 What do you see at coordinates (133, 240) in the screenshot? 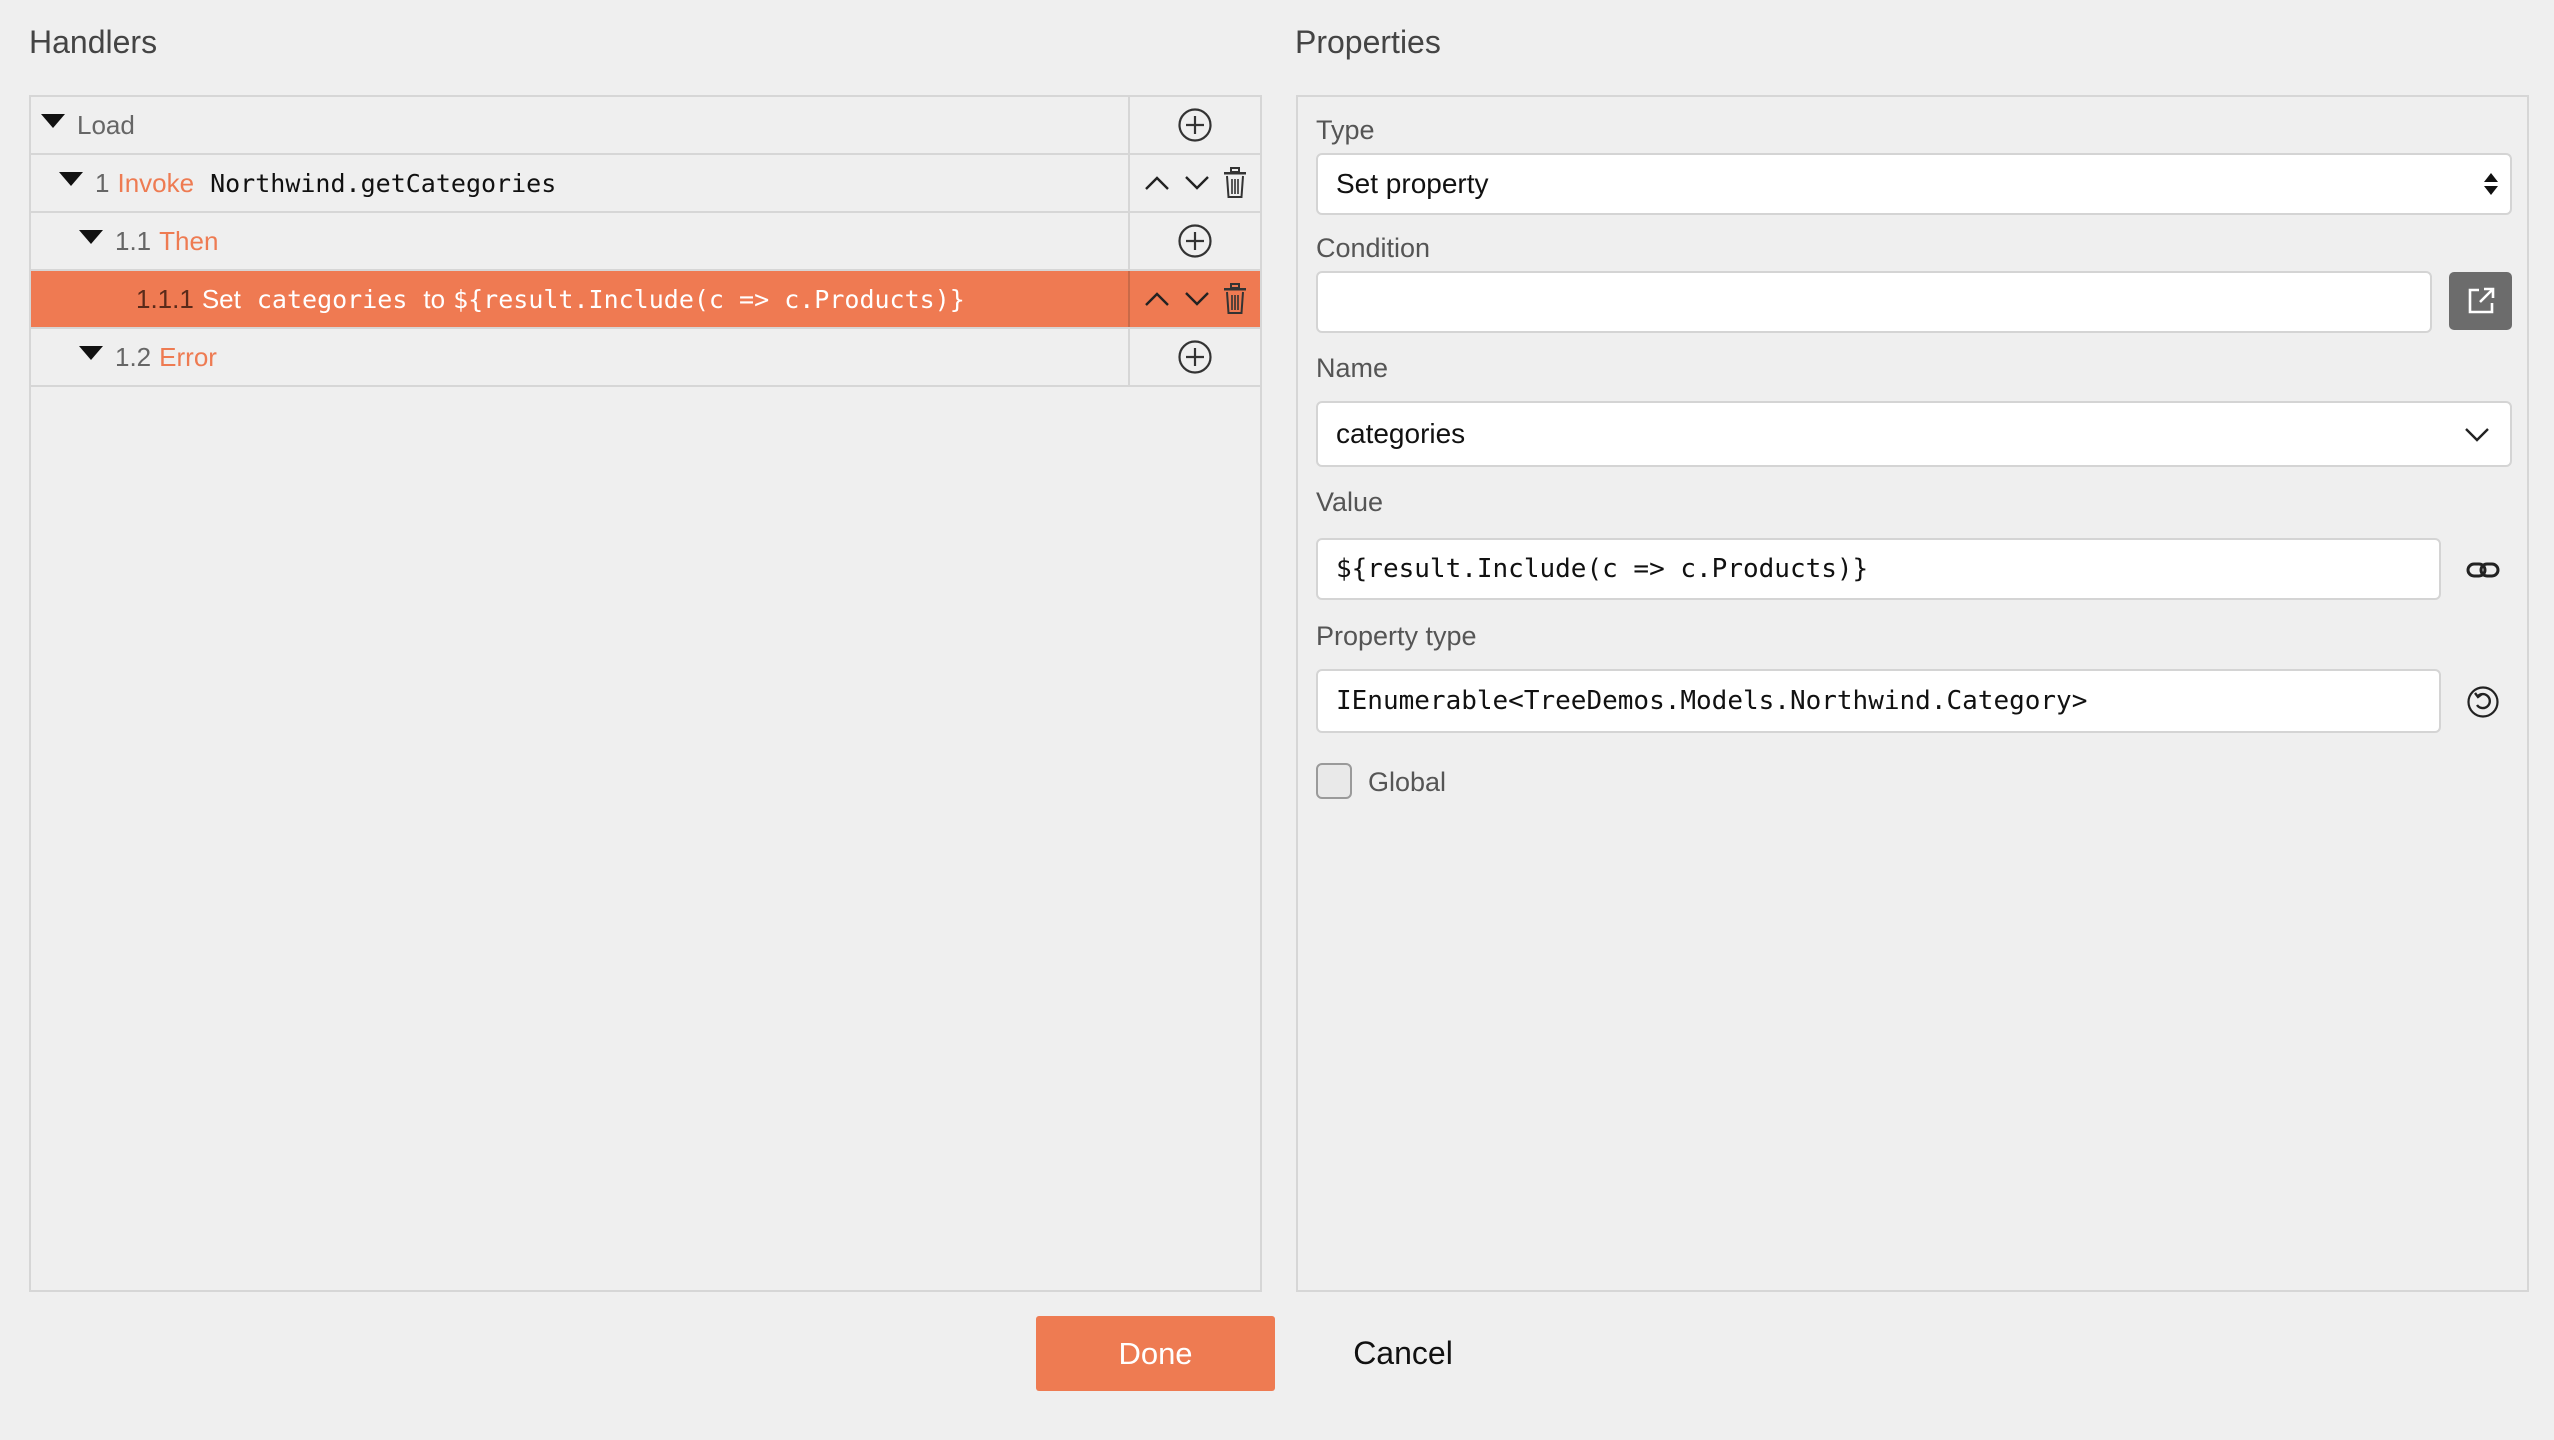
I see `tree-number: 1.1` at bounding box center [133, 240].